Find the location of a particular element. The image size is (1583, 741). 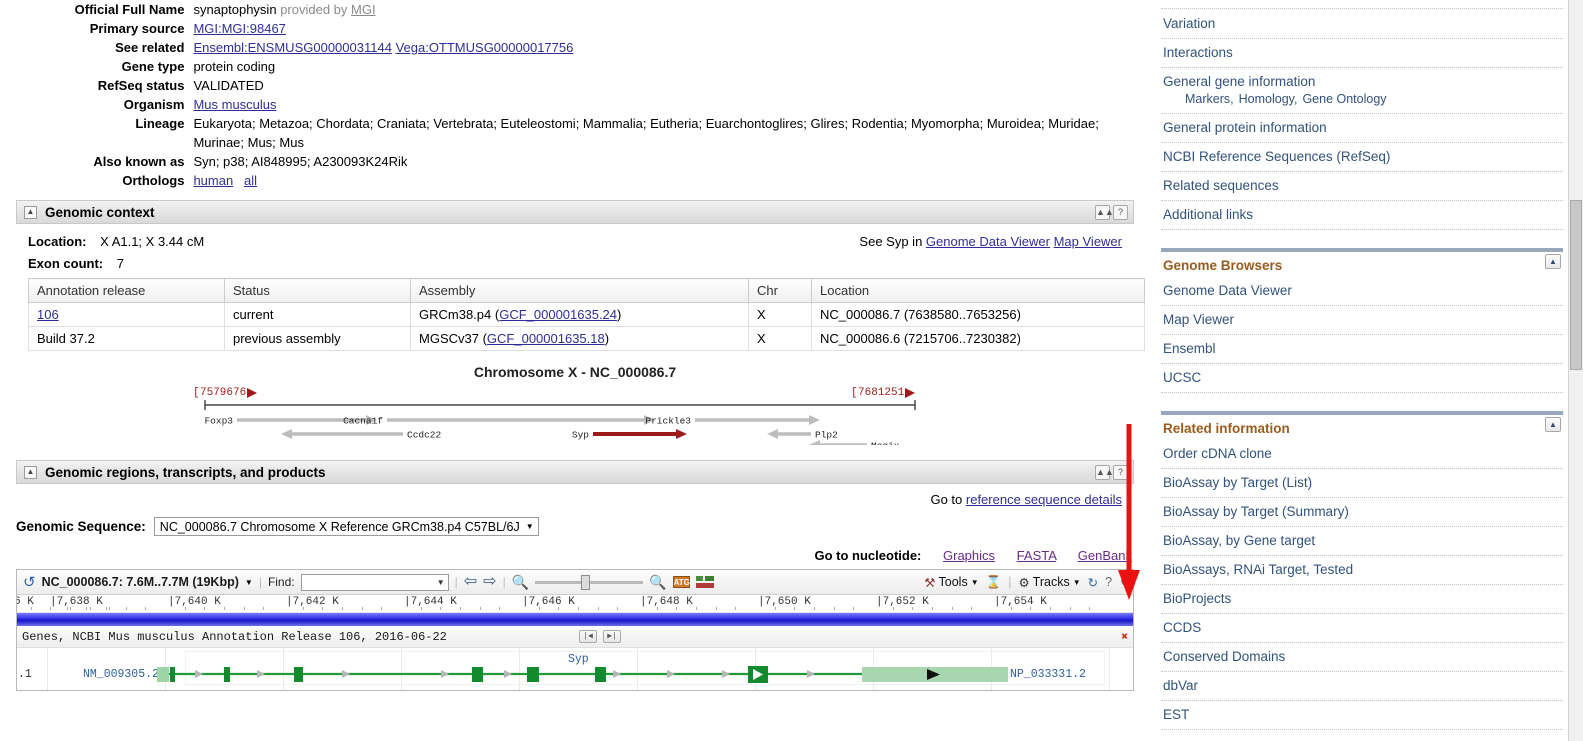

reference-sequence-details-link: reference sequence details is located at coordinates (1044, 499).